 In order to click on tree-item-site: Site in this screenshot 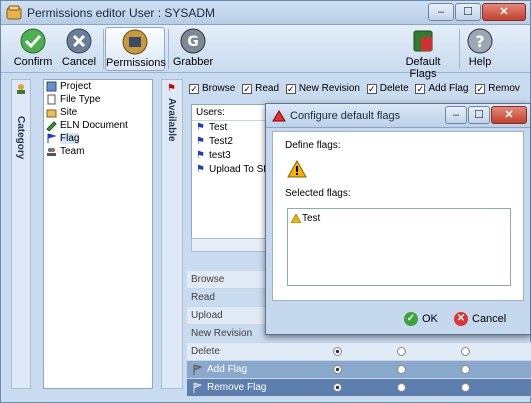, I will do `click(98, 112)`.